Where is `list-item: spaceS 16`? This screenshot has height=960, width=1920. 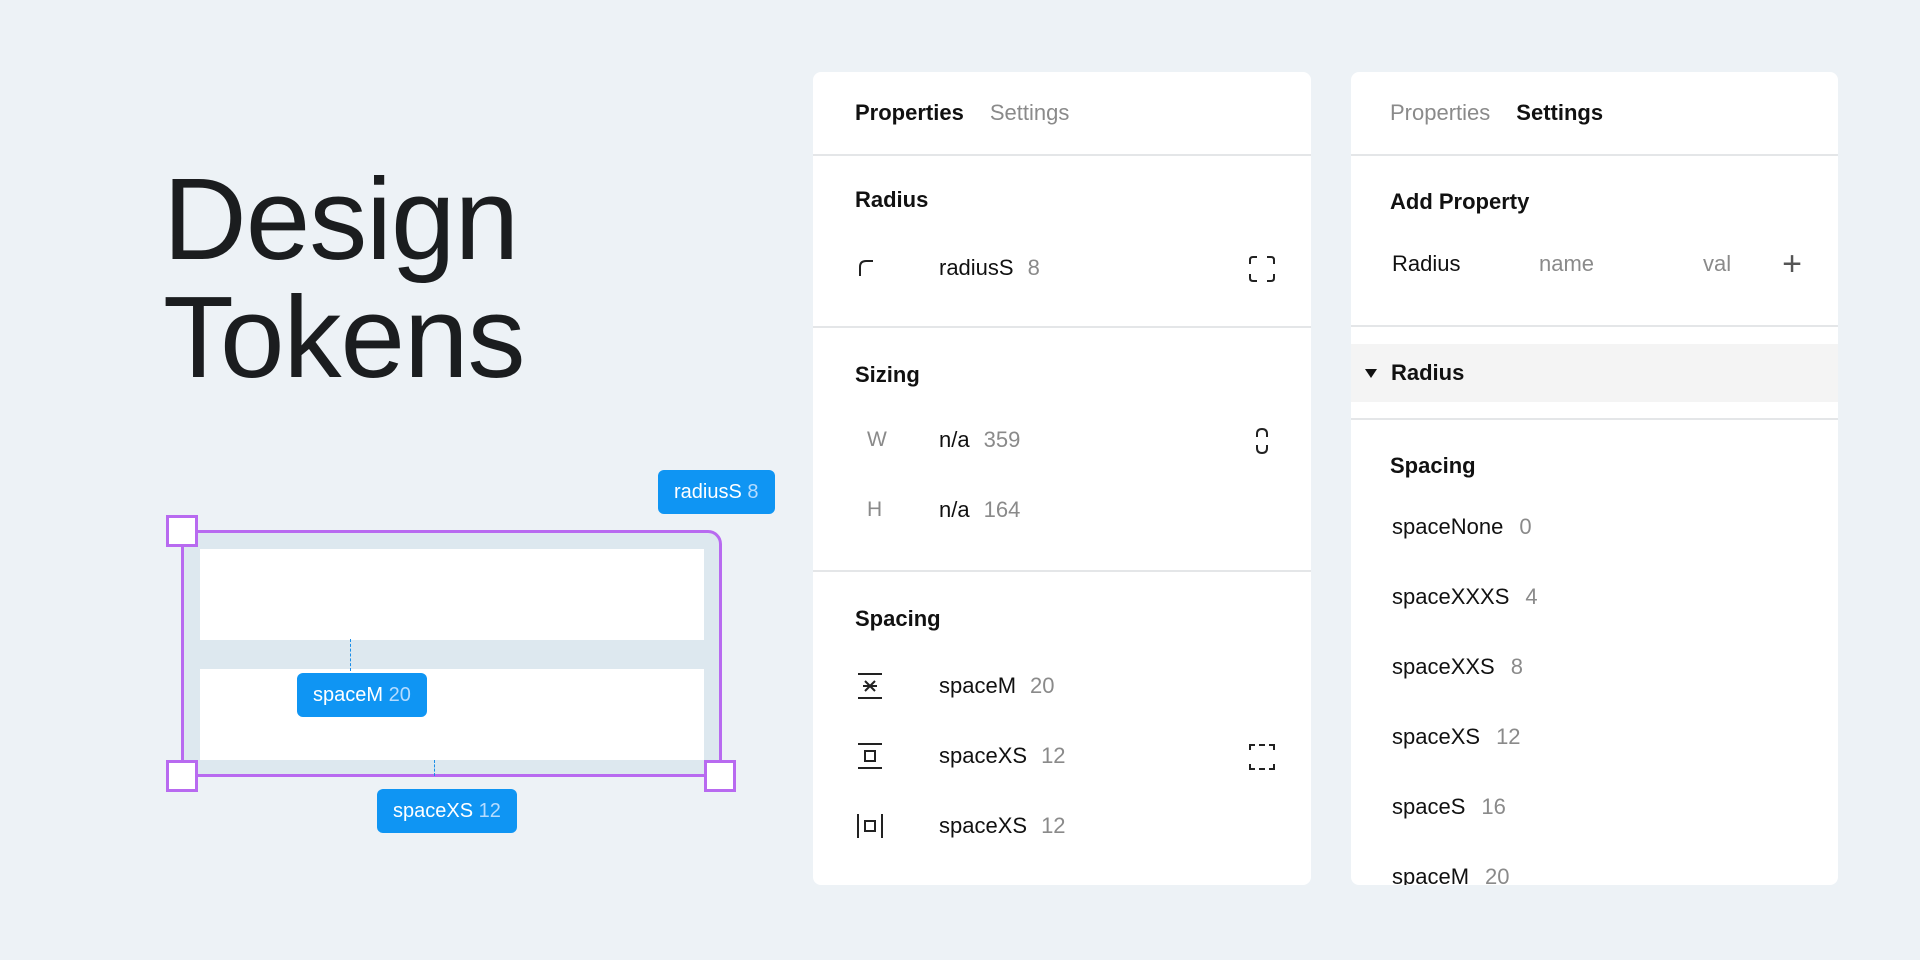 list-item: spaceS 16 is located at coordinates (1449, 807).